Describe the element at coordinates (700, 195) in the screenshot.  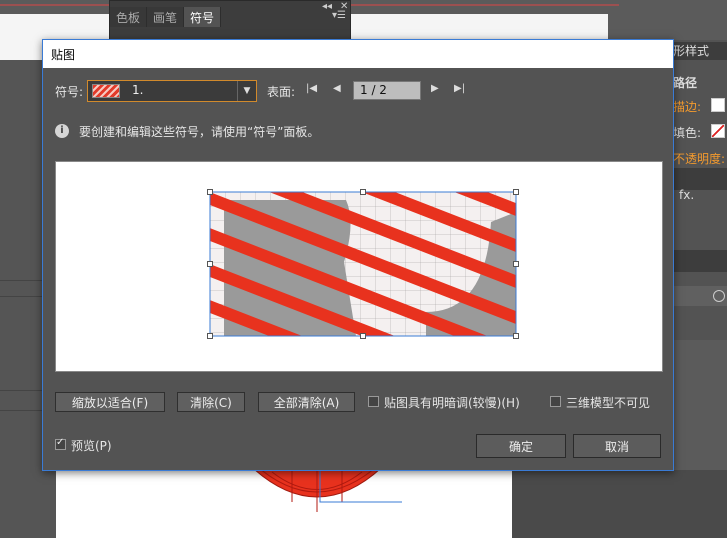
I see `fx-button: fx.` at that location.